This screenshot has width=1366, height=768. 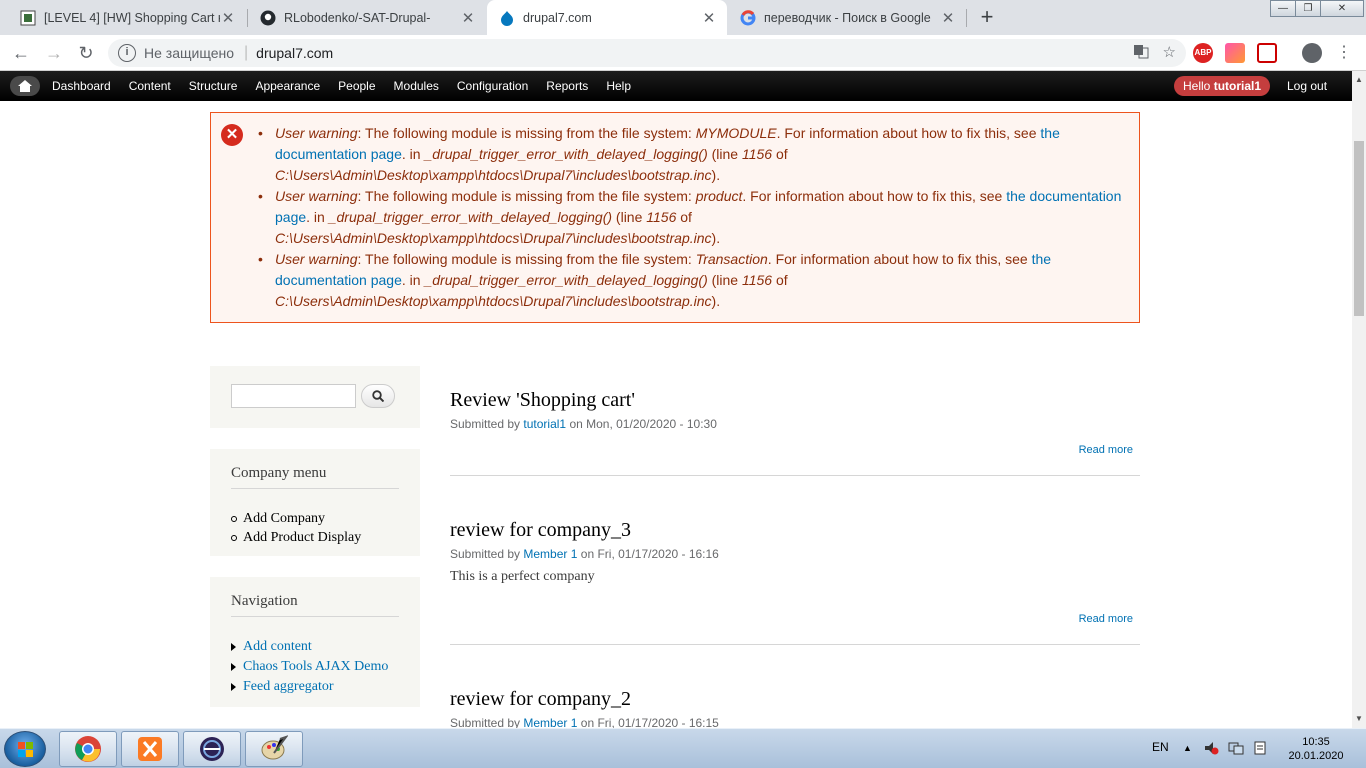 What do you see at coordinates (492, 86) in the screenshot?
I see `admin-menu-configuration: Configuration` at bounding box center [492, 86].